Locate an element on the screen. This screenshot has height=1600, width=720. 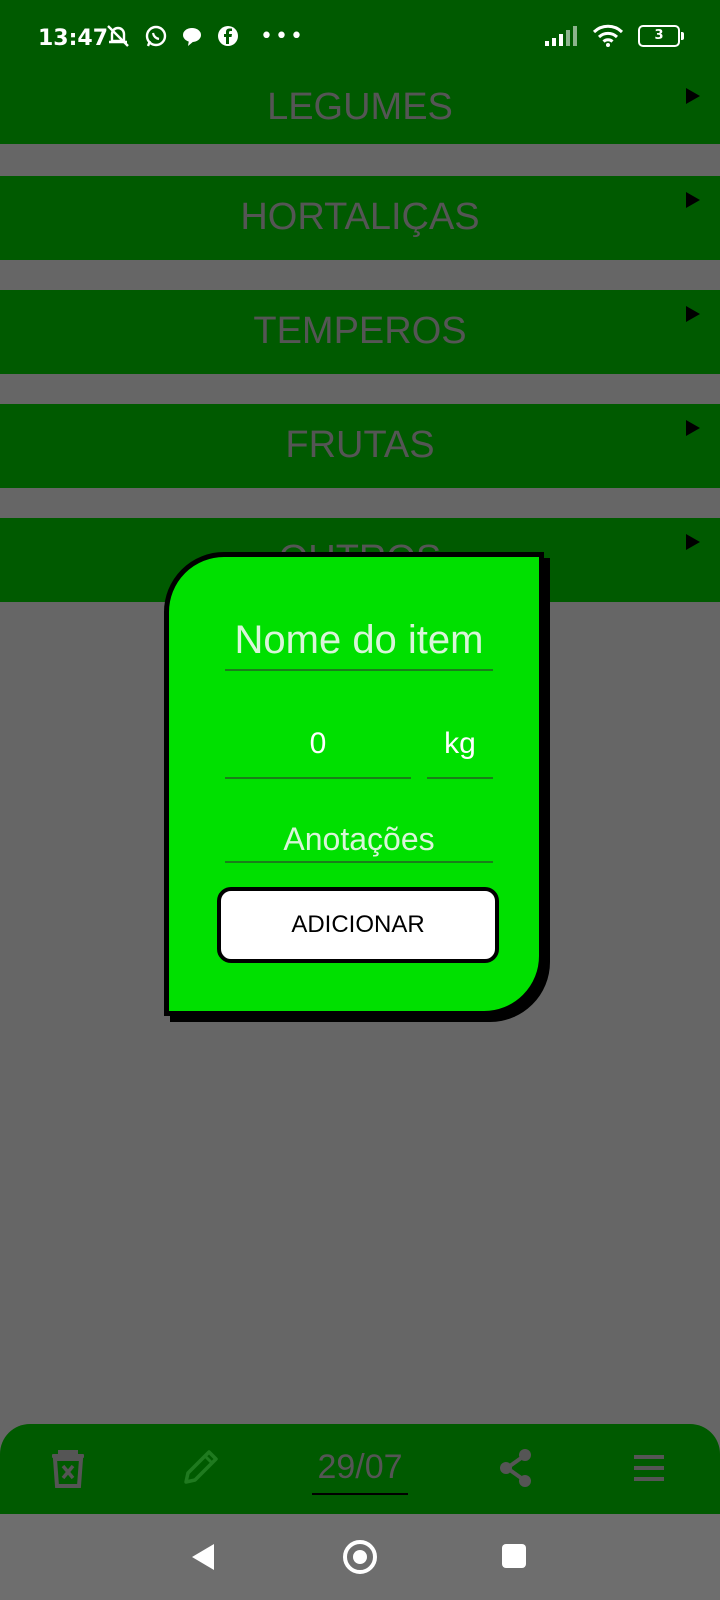
pencil-icon is located at coordinates (200, 1468).